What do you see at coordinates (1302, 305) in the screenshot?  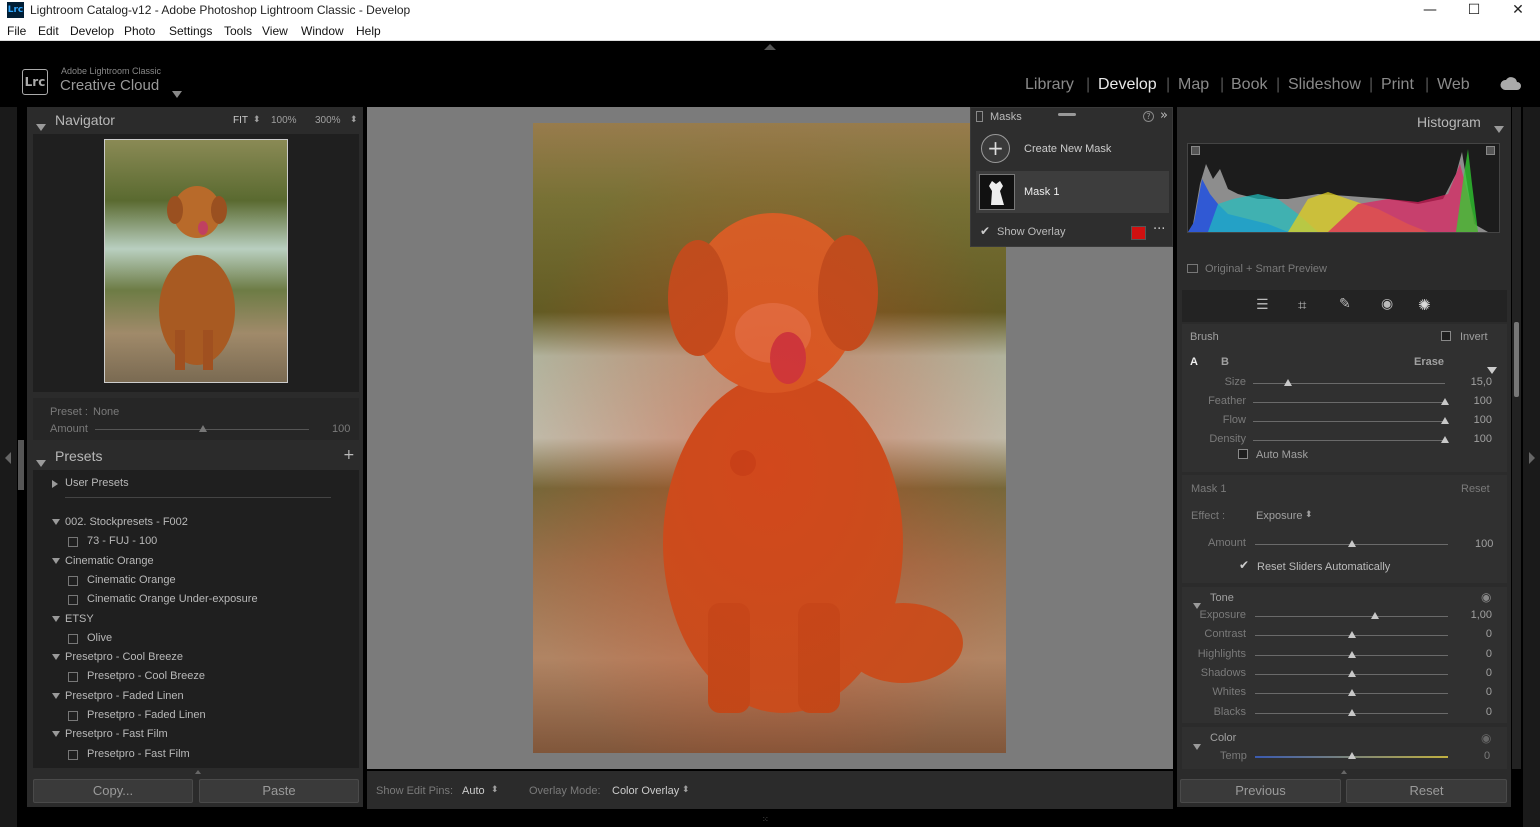 I see `crop-icon: ⌗` at bounding box center [1302, 305].